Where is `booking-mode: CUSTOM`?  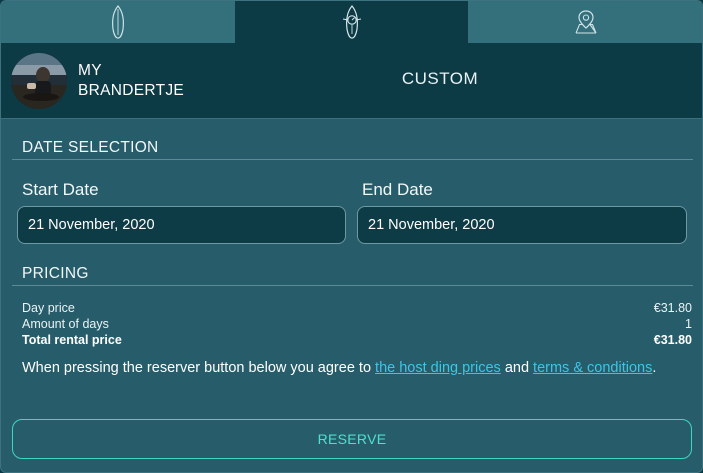
booking-mode: CUSTOM is located at coordinates (440, 78).